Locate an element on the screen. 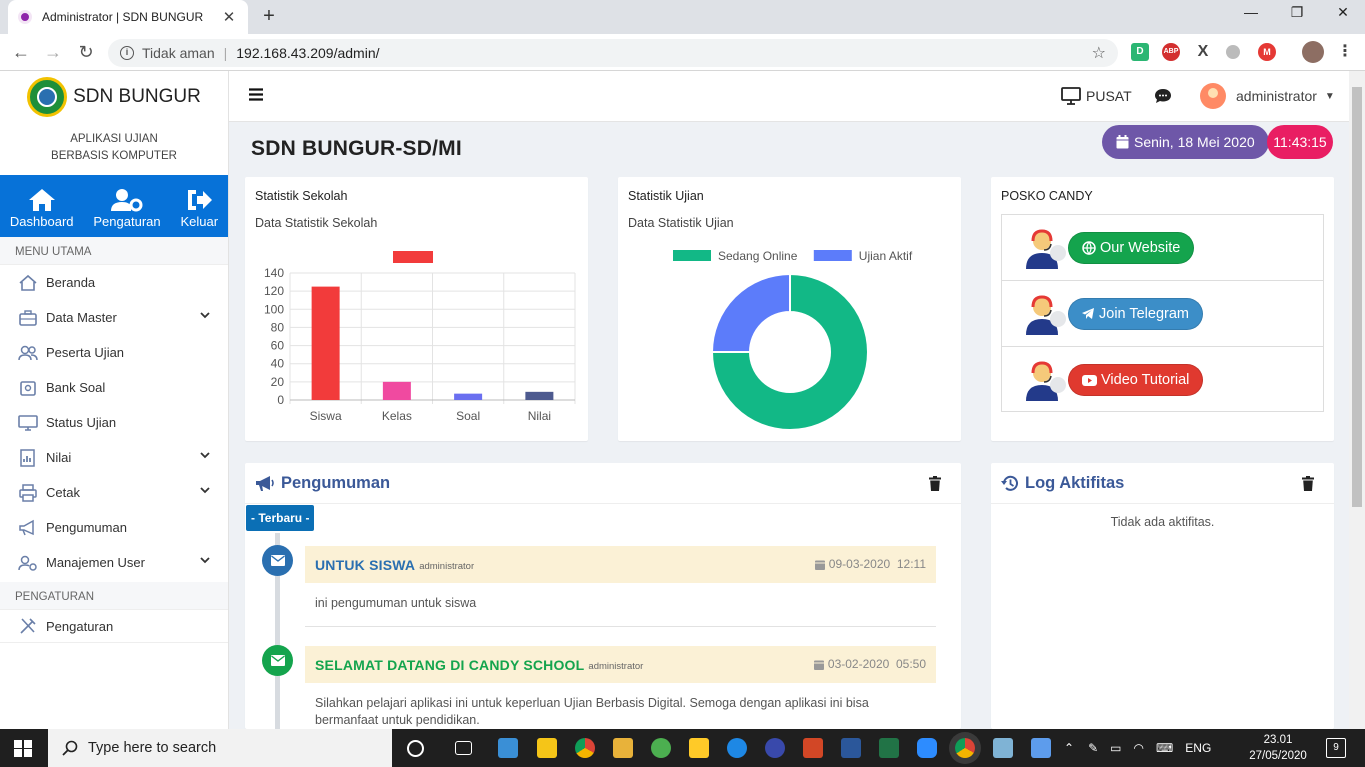 Image resolution: width=1365 pixels, height=767 pixels. chat-icon is located at coordinates (1163, 96).